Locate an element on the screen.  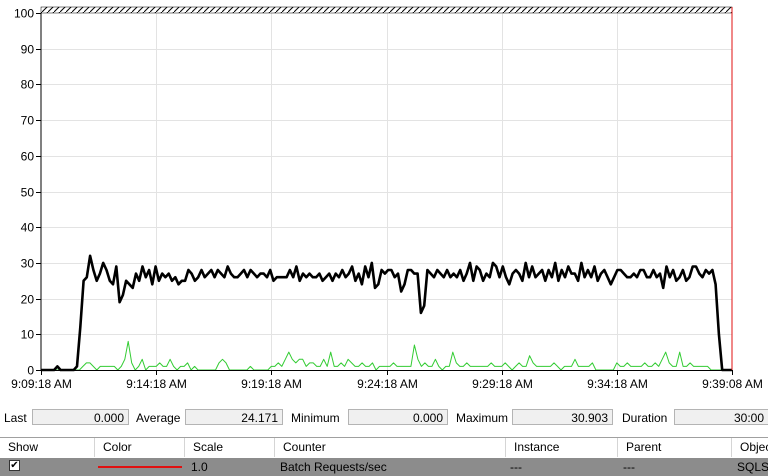
column-parent: Parent is located at coordinates (675, 447).